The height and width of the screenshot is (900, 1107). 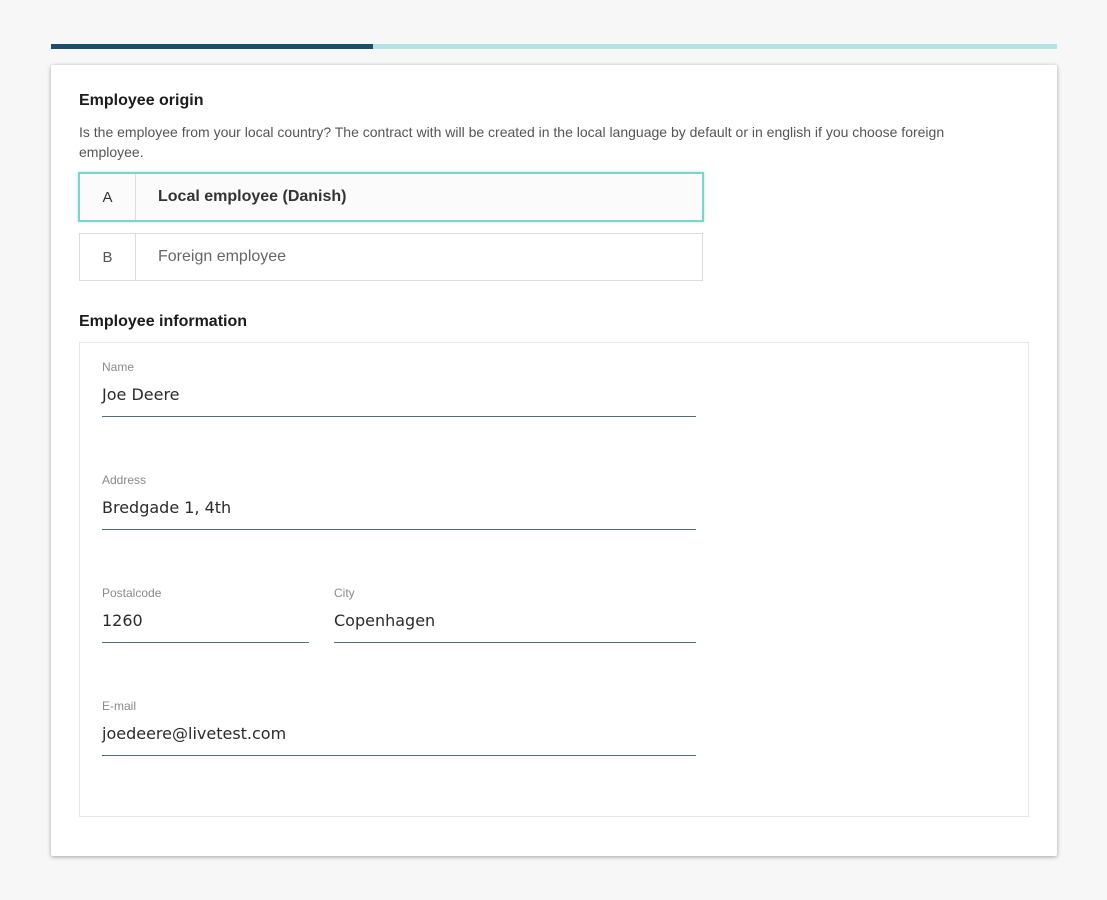 What do you see at coordinates (399, 508) in the screenshot?
I see `address-input: Bredgade 1, 4th` at bounding box center [399, 508].